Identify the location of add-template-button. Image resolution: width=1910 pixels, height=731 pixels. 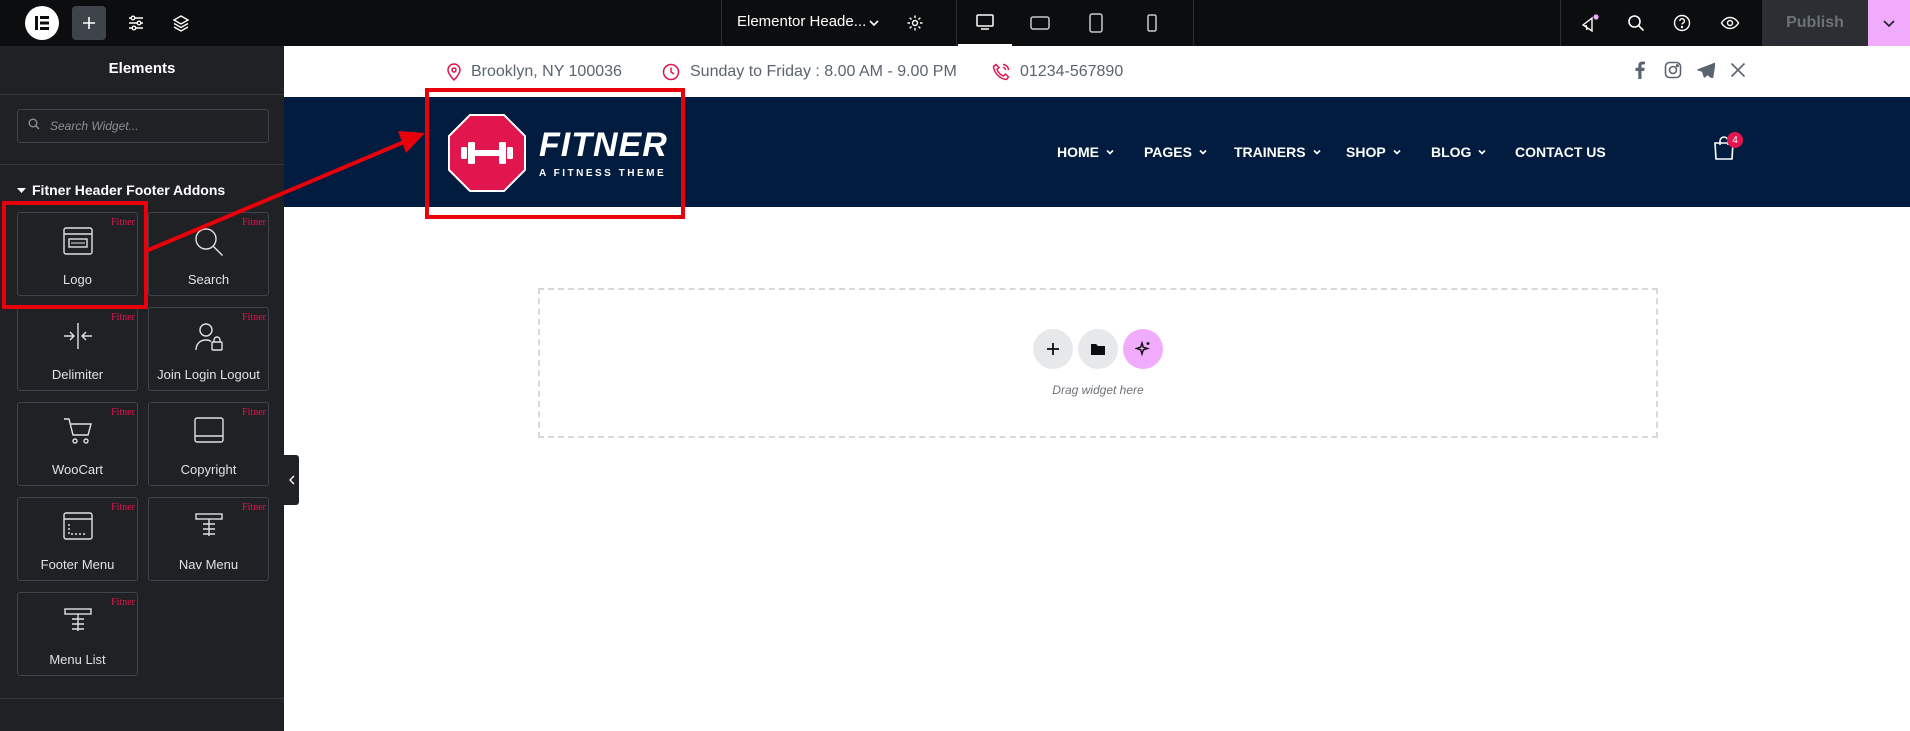
(1098, 349).